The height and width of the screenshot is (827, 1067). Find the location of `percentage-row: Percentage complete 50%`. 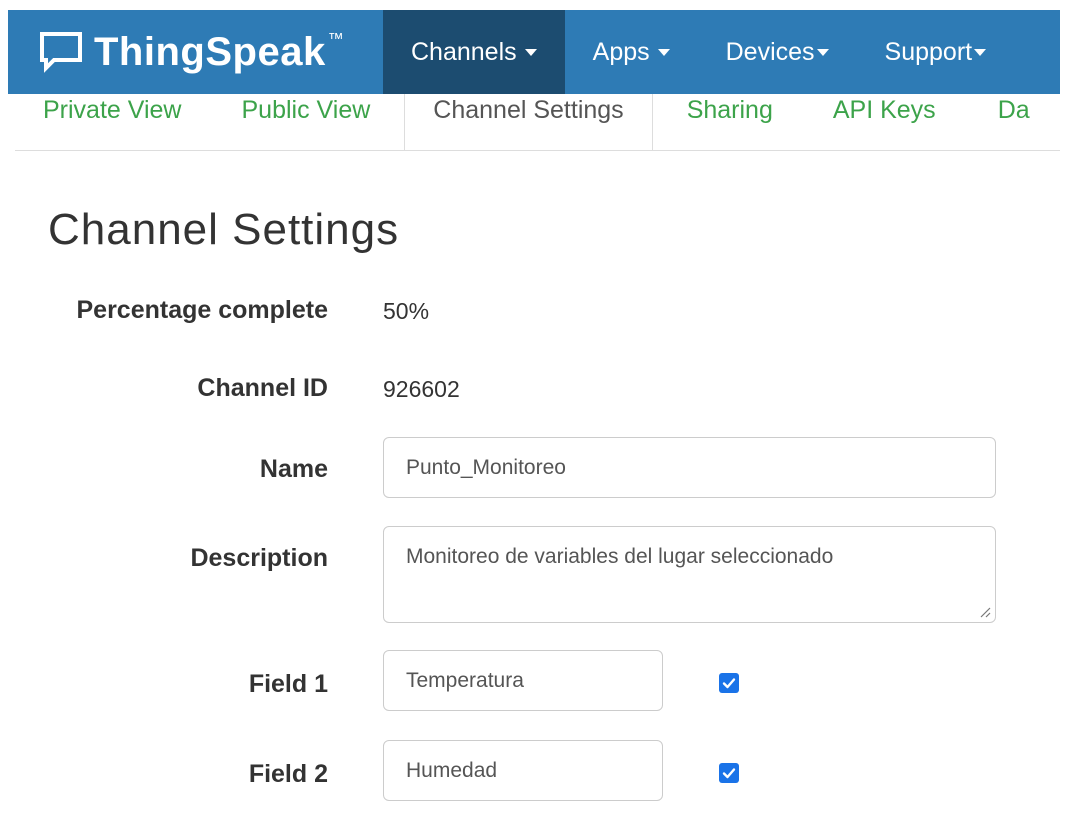

percentage-row: Percentage complete 50% is located at coordinates (533, 312).